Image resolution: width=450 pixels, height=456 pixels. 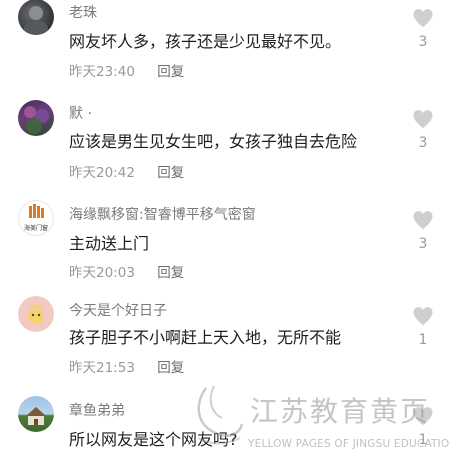 I want to click on avatar-logo-text: 海美门窗, so click(x=35, y=228).